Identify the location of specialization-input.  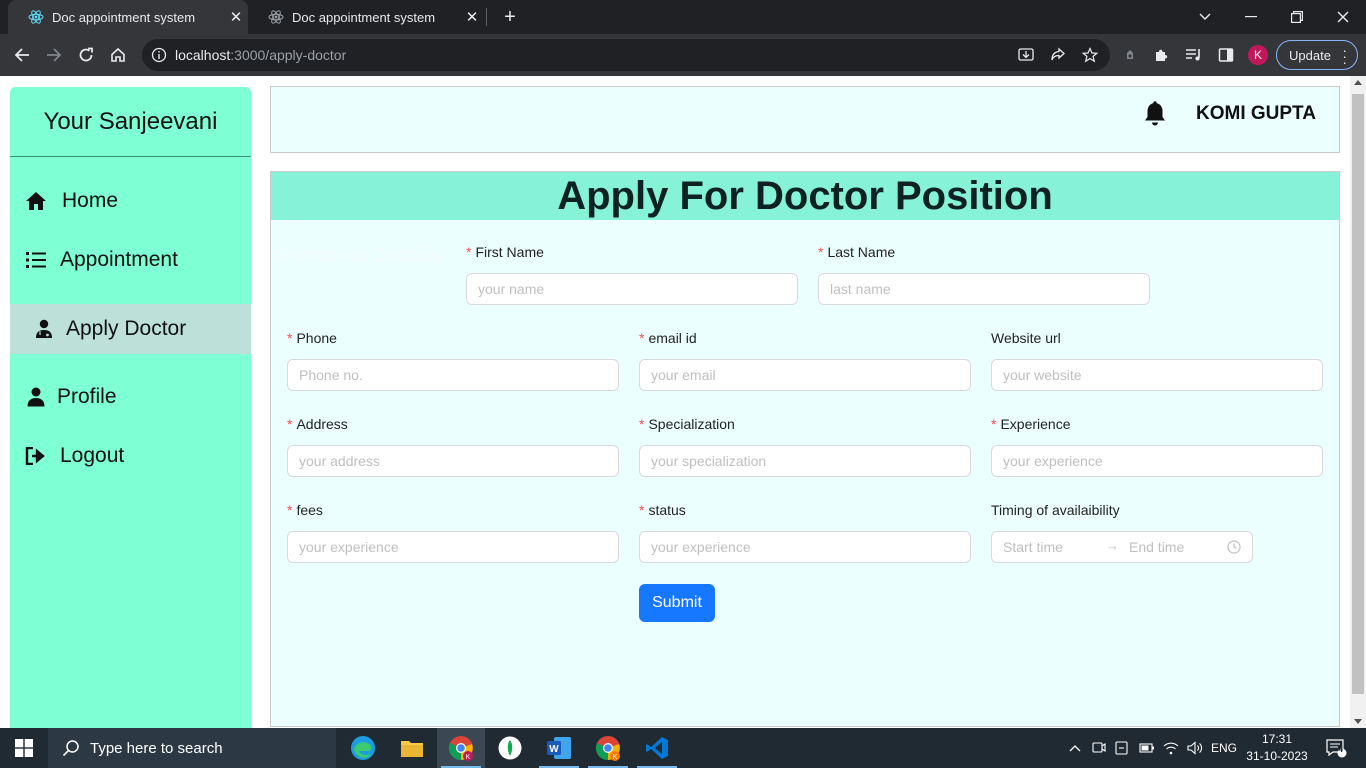
(805, 461).